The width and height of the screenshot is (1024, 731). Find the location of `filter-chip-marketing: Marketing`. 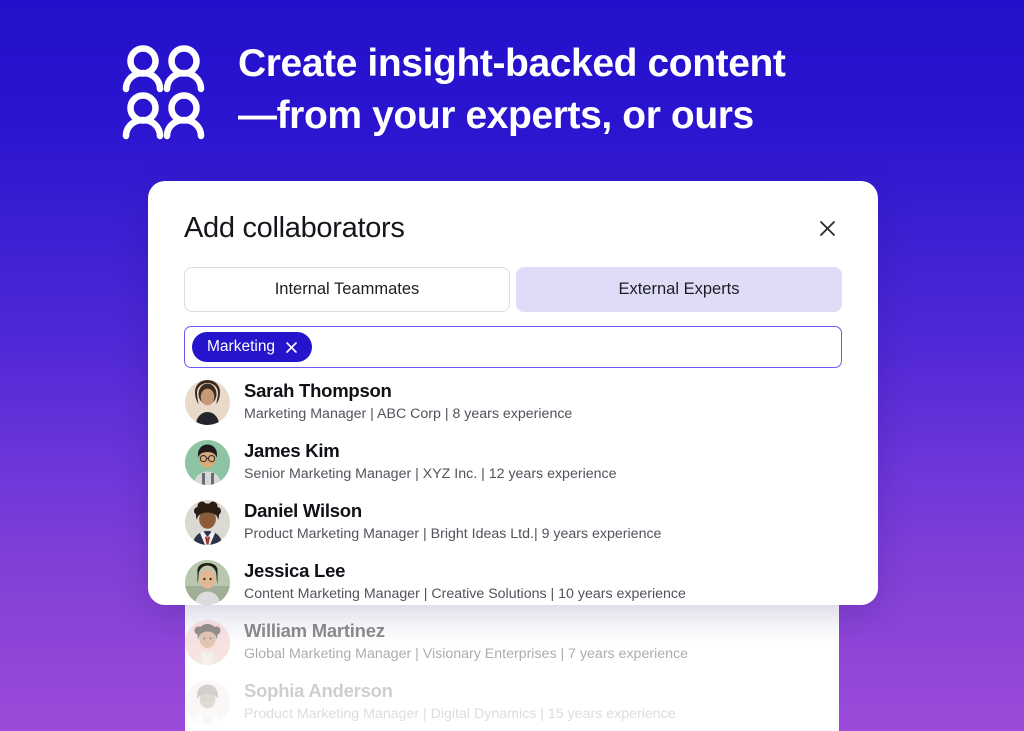

filter-chip-marketing: Marketing is located at coordinates (252, 347).